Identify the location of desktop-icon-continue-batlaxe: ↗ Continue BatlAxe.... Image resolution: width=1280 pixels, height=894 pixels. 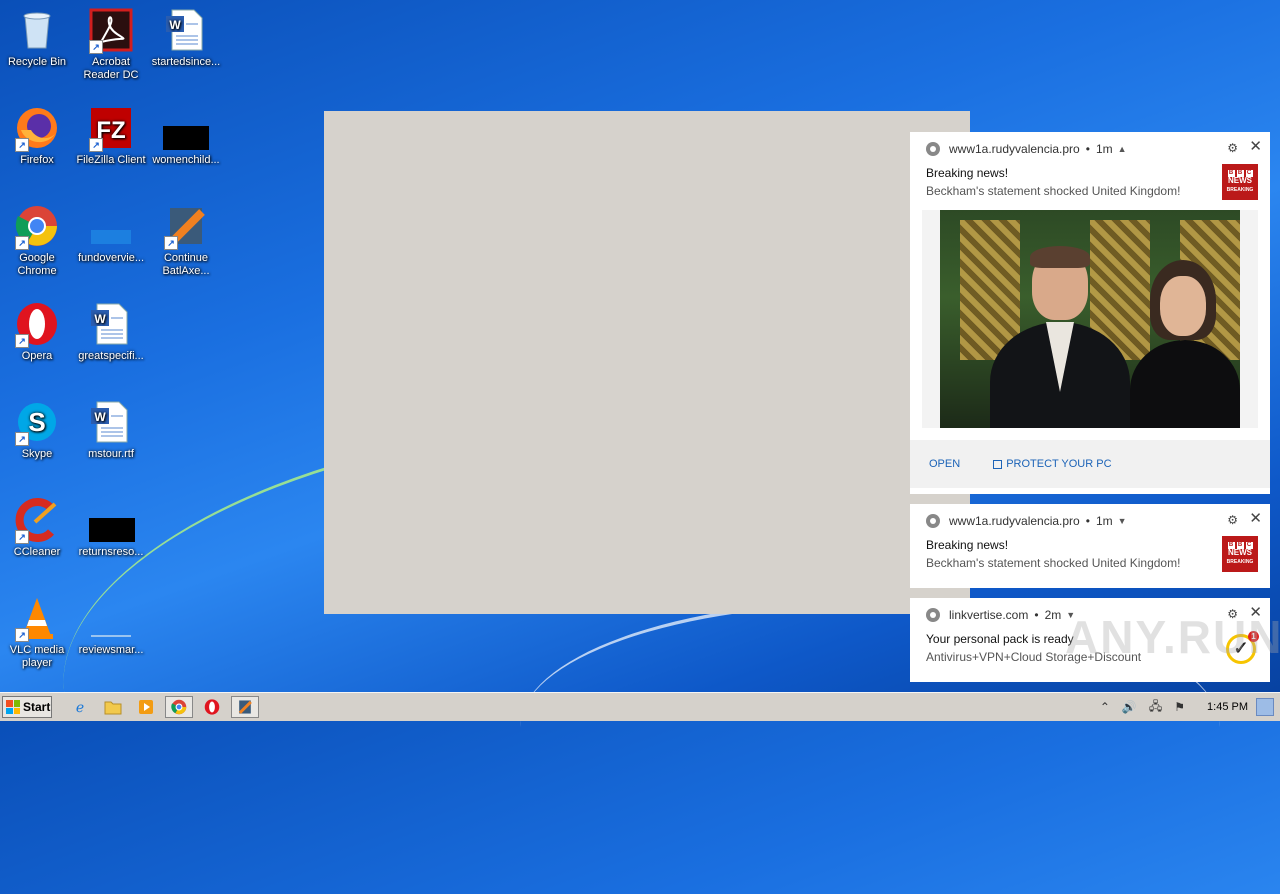
(186, 241).